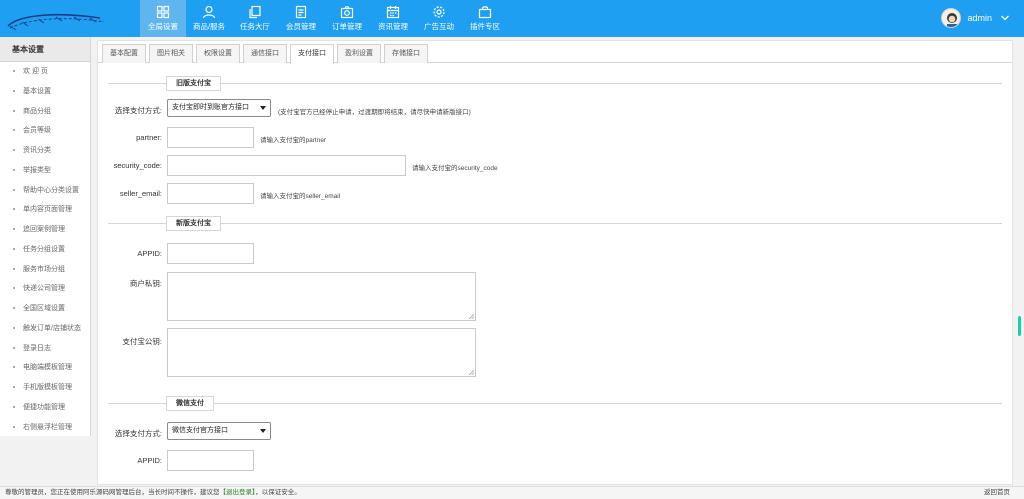 Image resolution: width=1024 pixels, height=499 pixels. I want to click on sidebar-item-mobile-templates: 手机版模板管理, so click(45, 388).